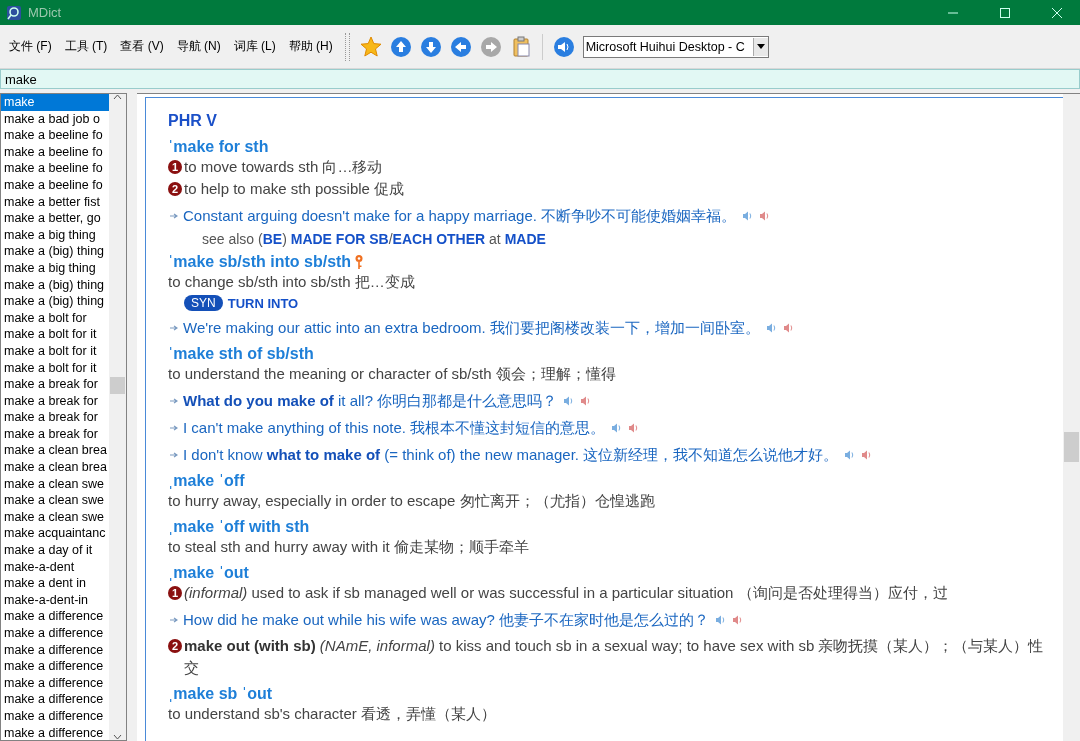 Image resolution: width=1080 pixels, height=741 pixels. What do you see at coordinates (175, 646) in the screenshot?
I see `sense-number: 2` at bounding box center [175, 646].